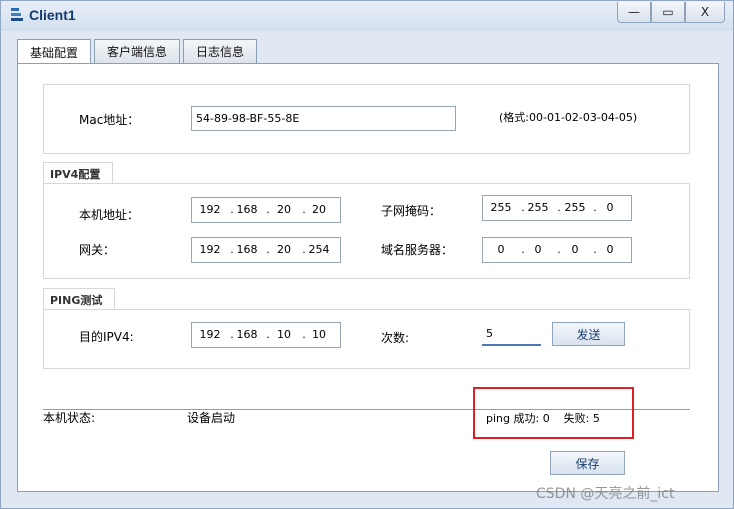  Describe the element at coordinates (367, 16) in the screenshot. I see `title-bar: Client1 — ▭ X` at that location.